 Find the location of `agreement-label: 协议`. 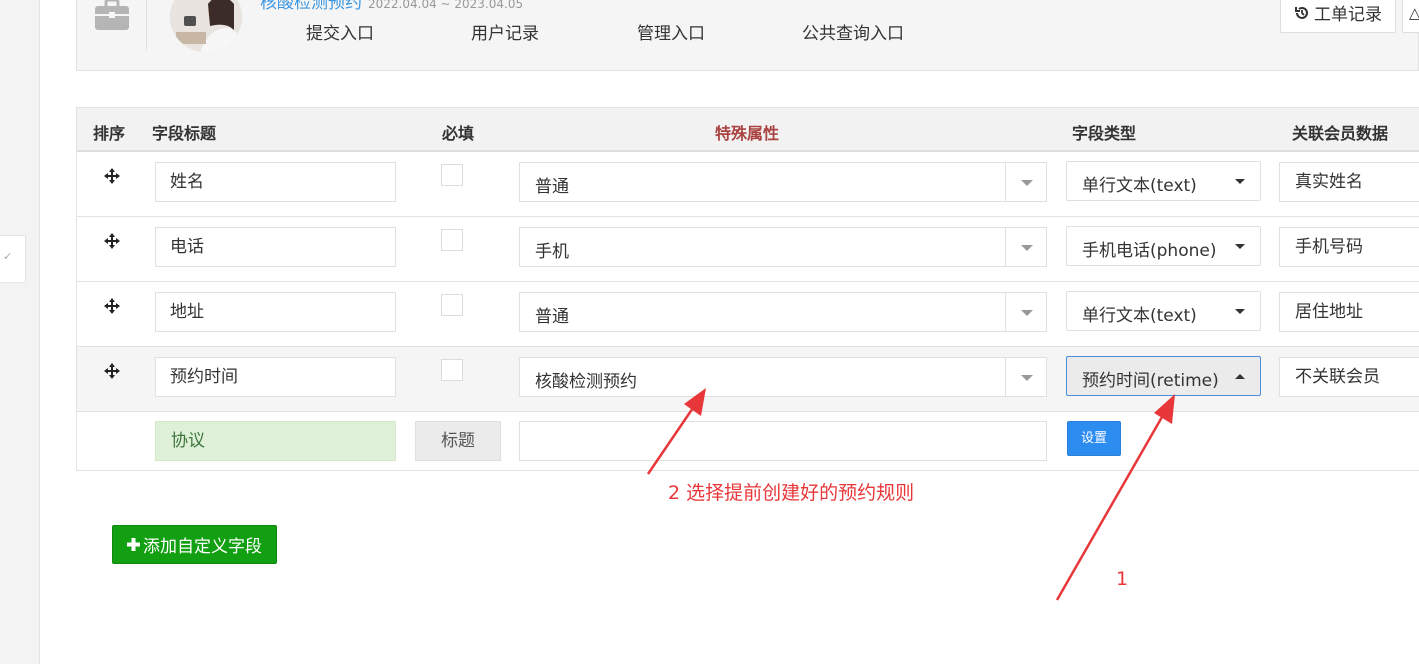

agreement-label: 协议 is located at coordinates (275, 441).